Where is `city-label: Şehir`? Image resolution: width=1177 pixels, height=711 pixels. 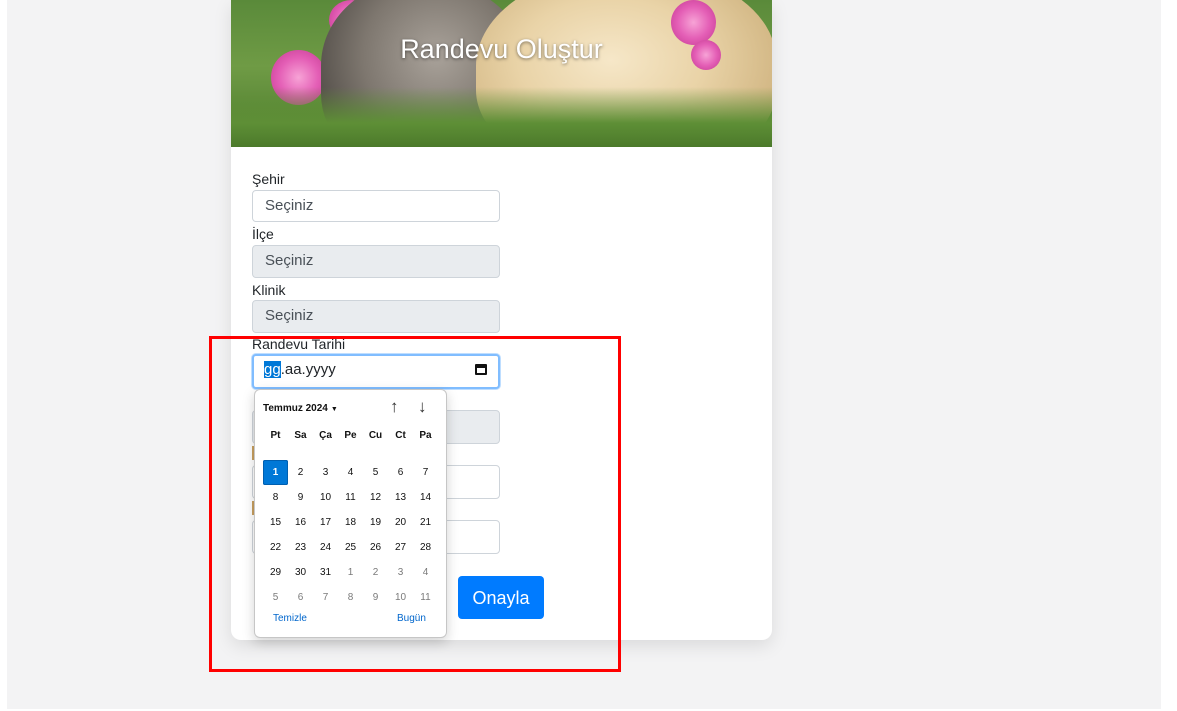 city-label: Şehir is located at coordinates (268, 179).